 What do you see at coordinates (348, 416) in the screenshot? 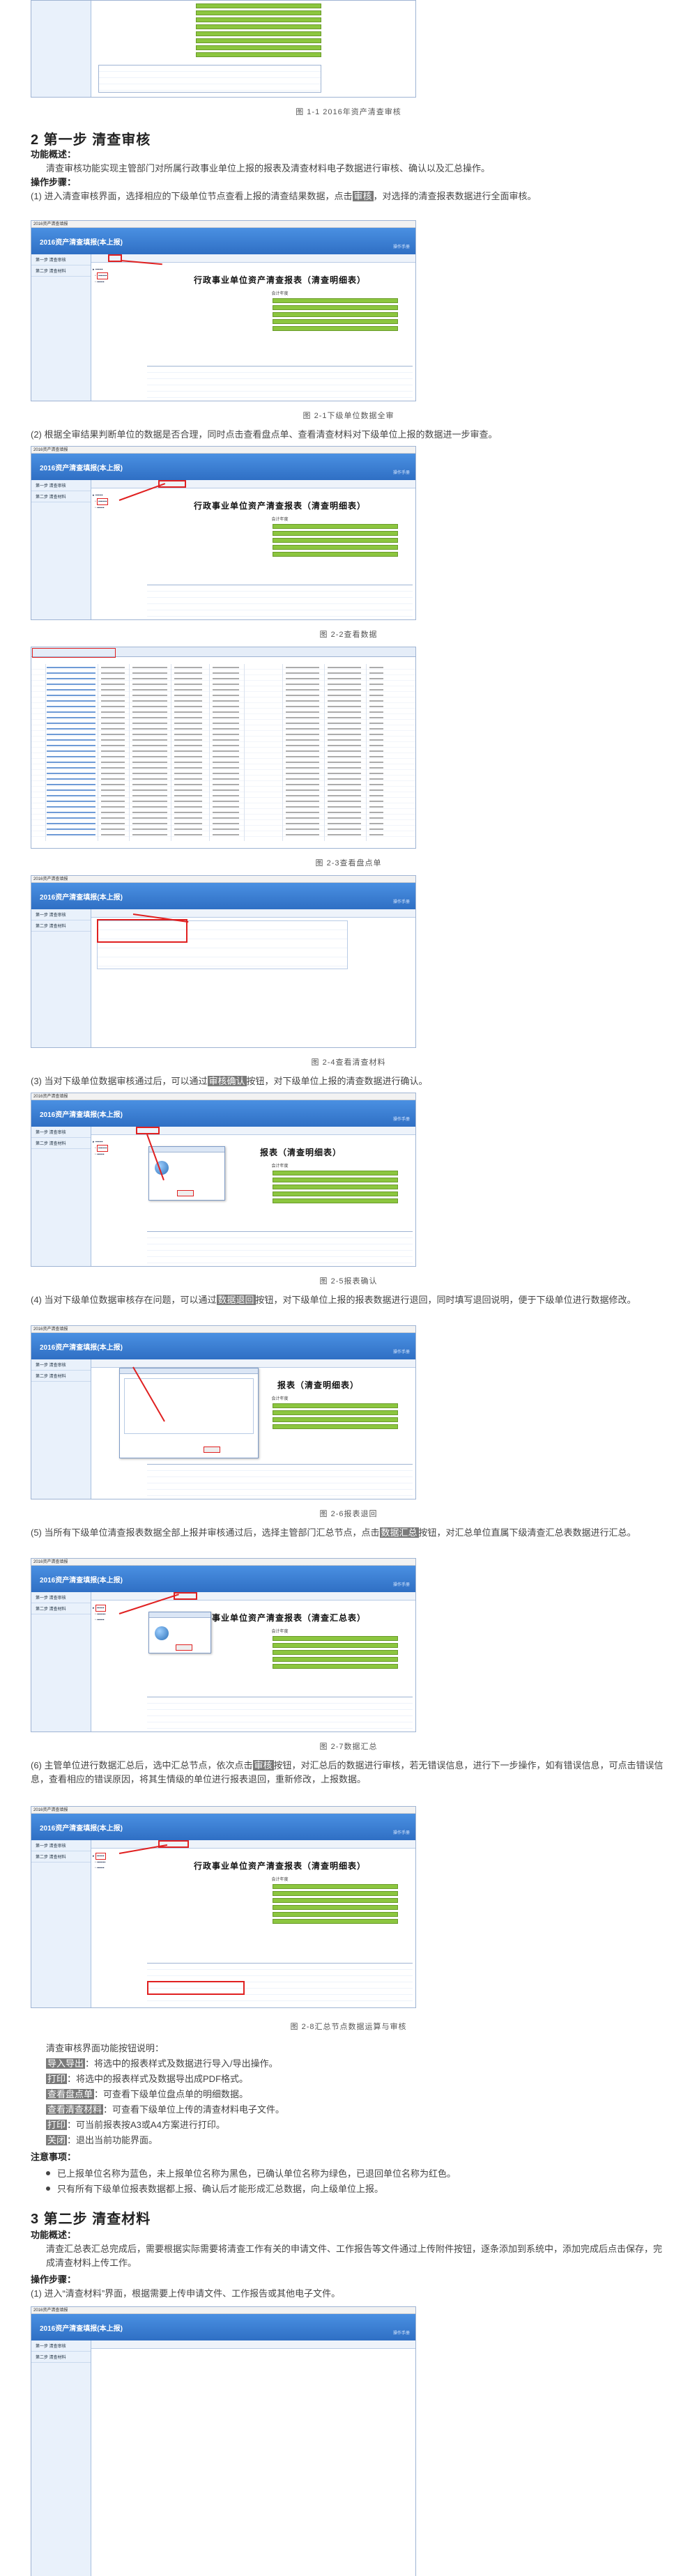
I see `figure-caption: 图 2-1下级单位数据全审` at bounding box center [348, 416].